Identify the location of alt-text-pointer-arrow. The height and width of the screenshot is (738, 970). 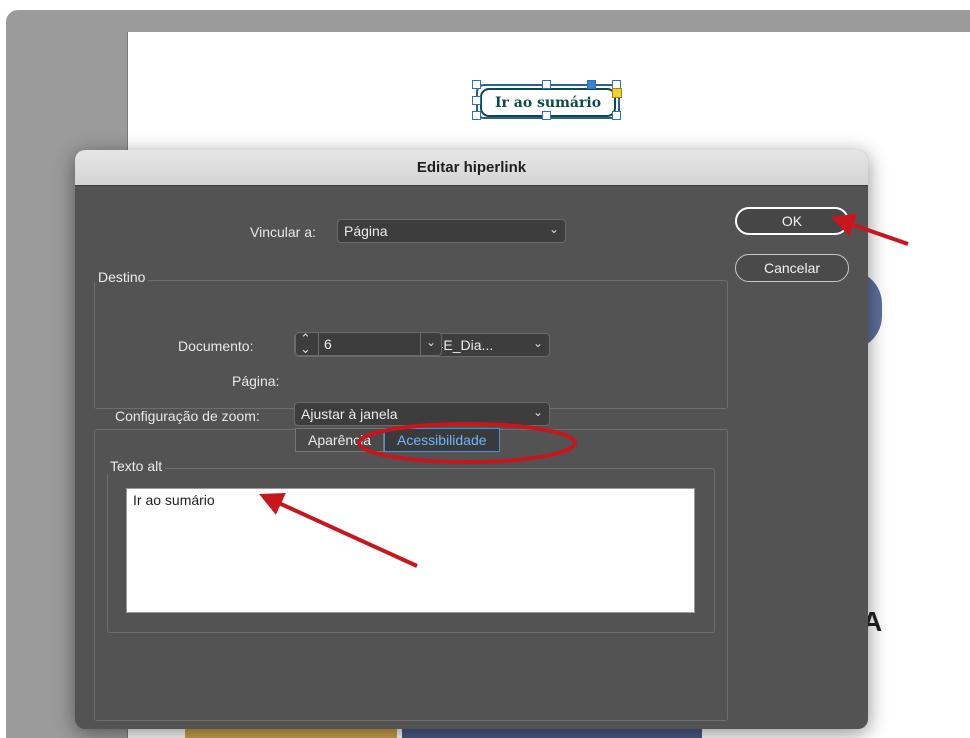
(338, 530).